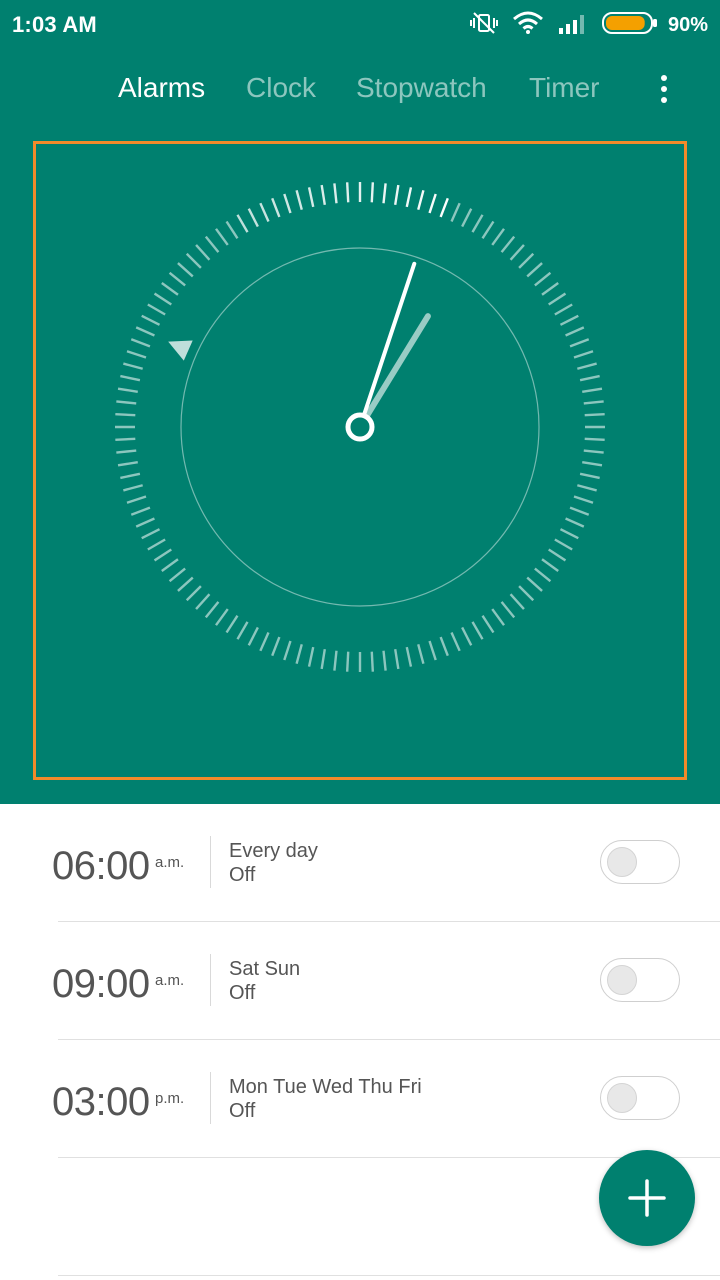  I want to click on add-alarm-button, so click(647, 1198).